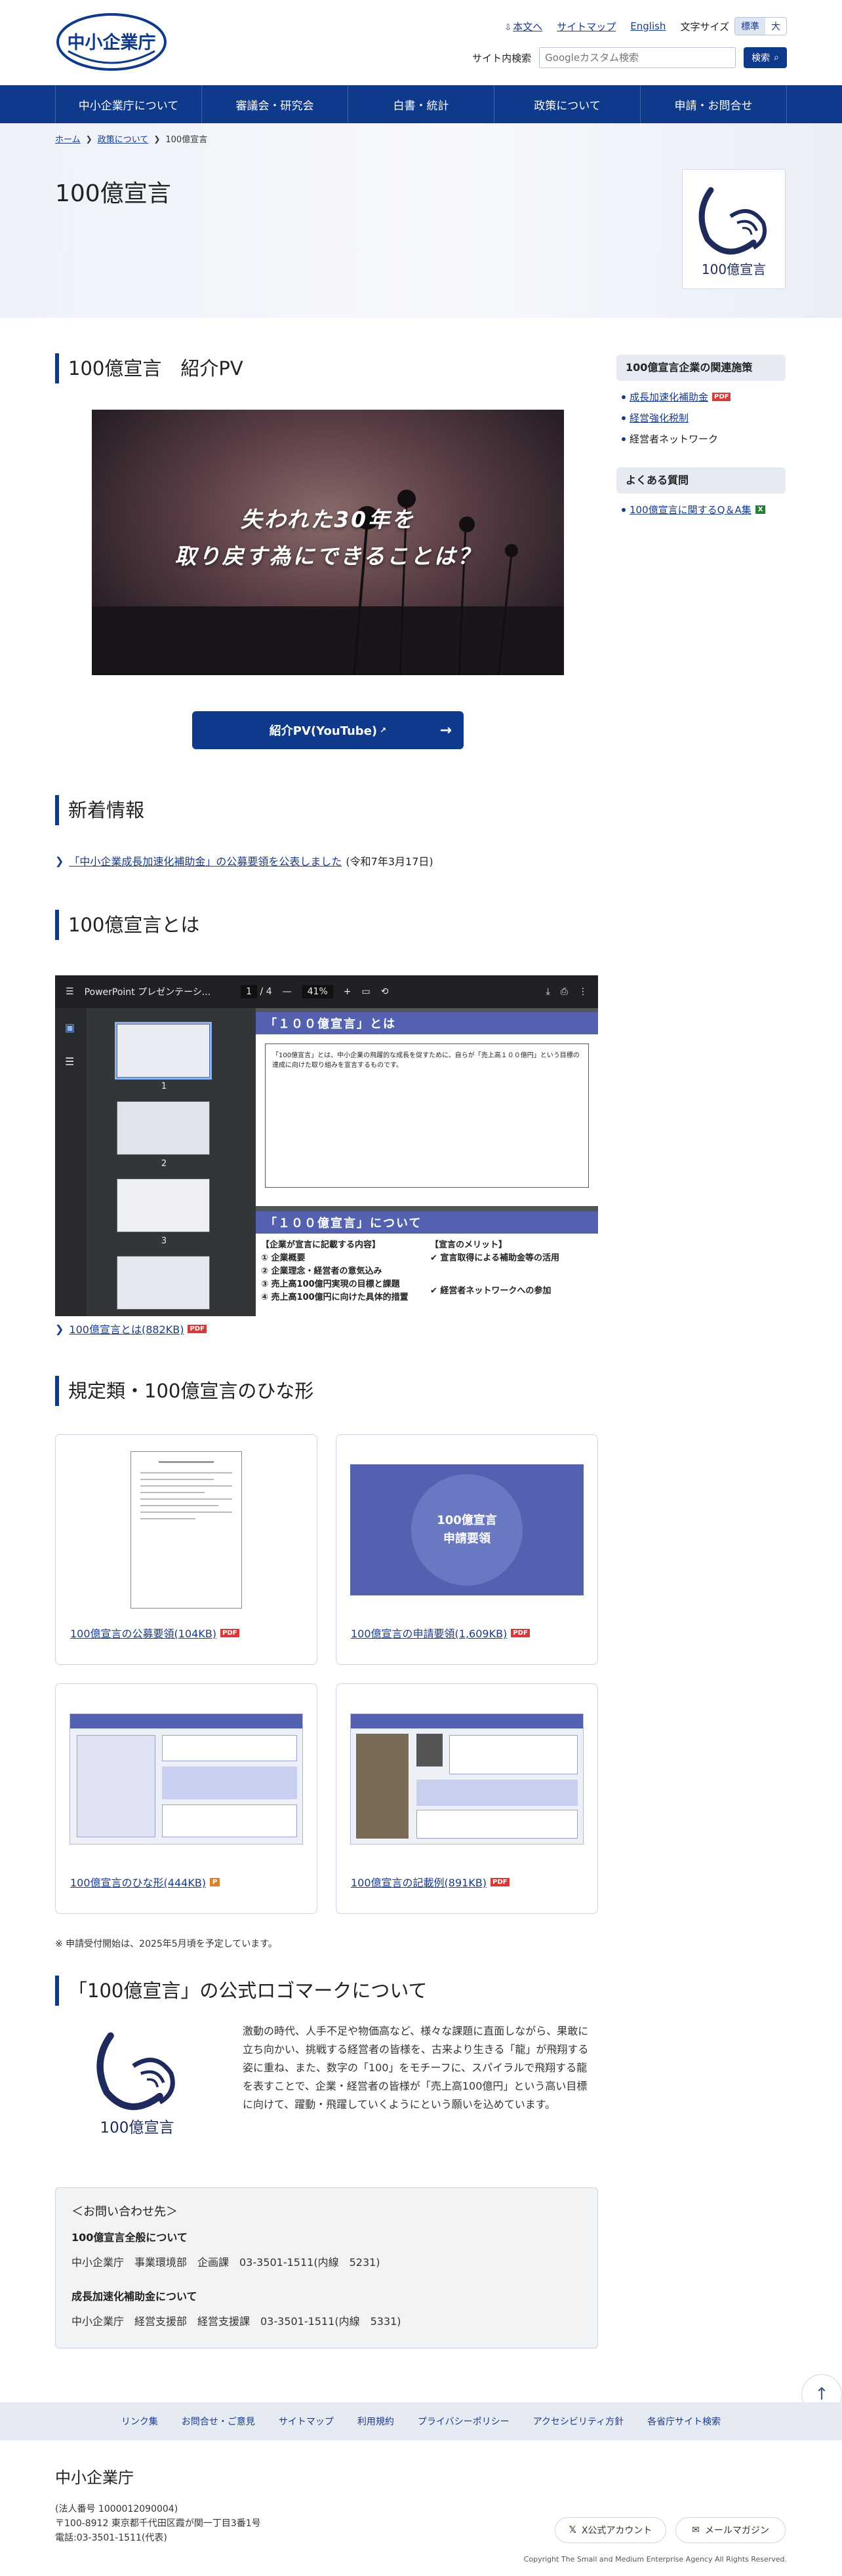  Describe the element at coordinates (166, 1944) in the screenshot. I see `application-note: ※ 申請受付開始は、2025年5月頃を予定しています。` at that location.